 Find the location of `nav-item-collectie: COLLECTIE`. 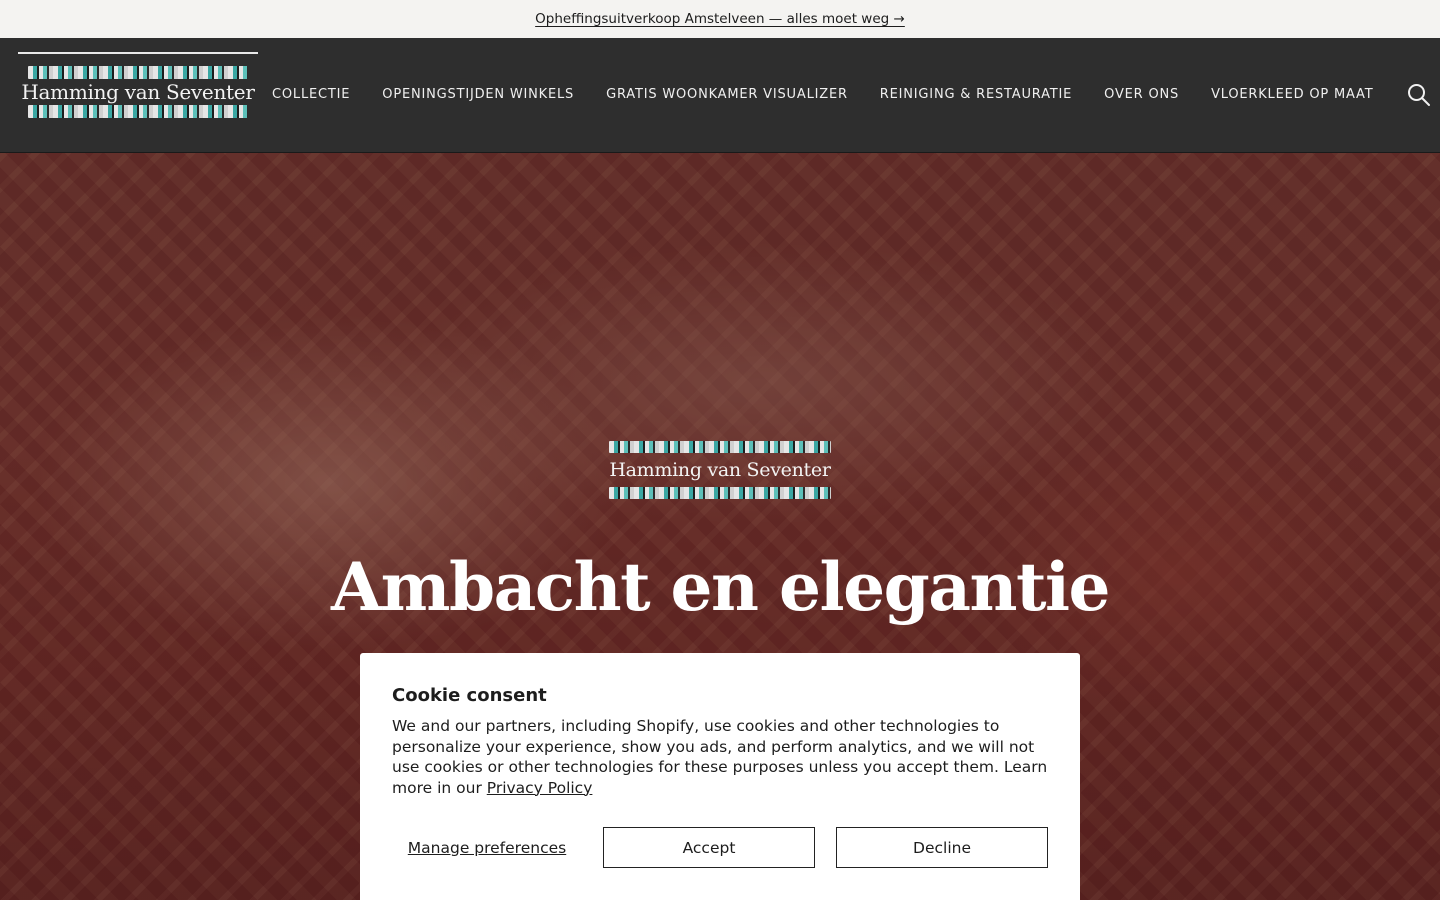

nav-item-collectie: COLLECTIE is located at coordinates (311, 94).